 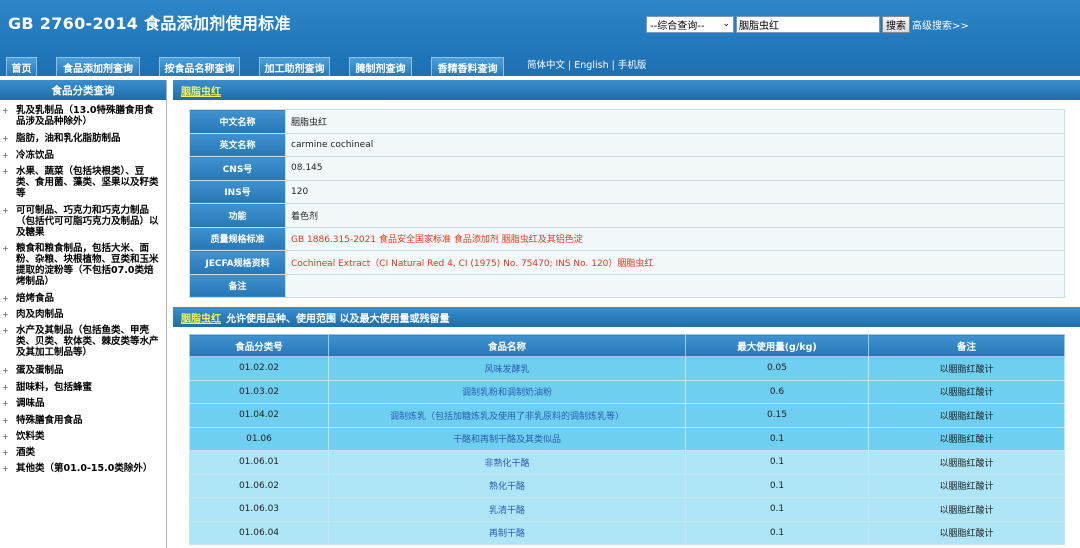 What do you see at coordinates (88, 138) in the screenshot?
I see `sidebar-item-label: 脂肪，油和乳化脂肪制品` at bounding box center [88, 138].